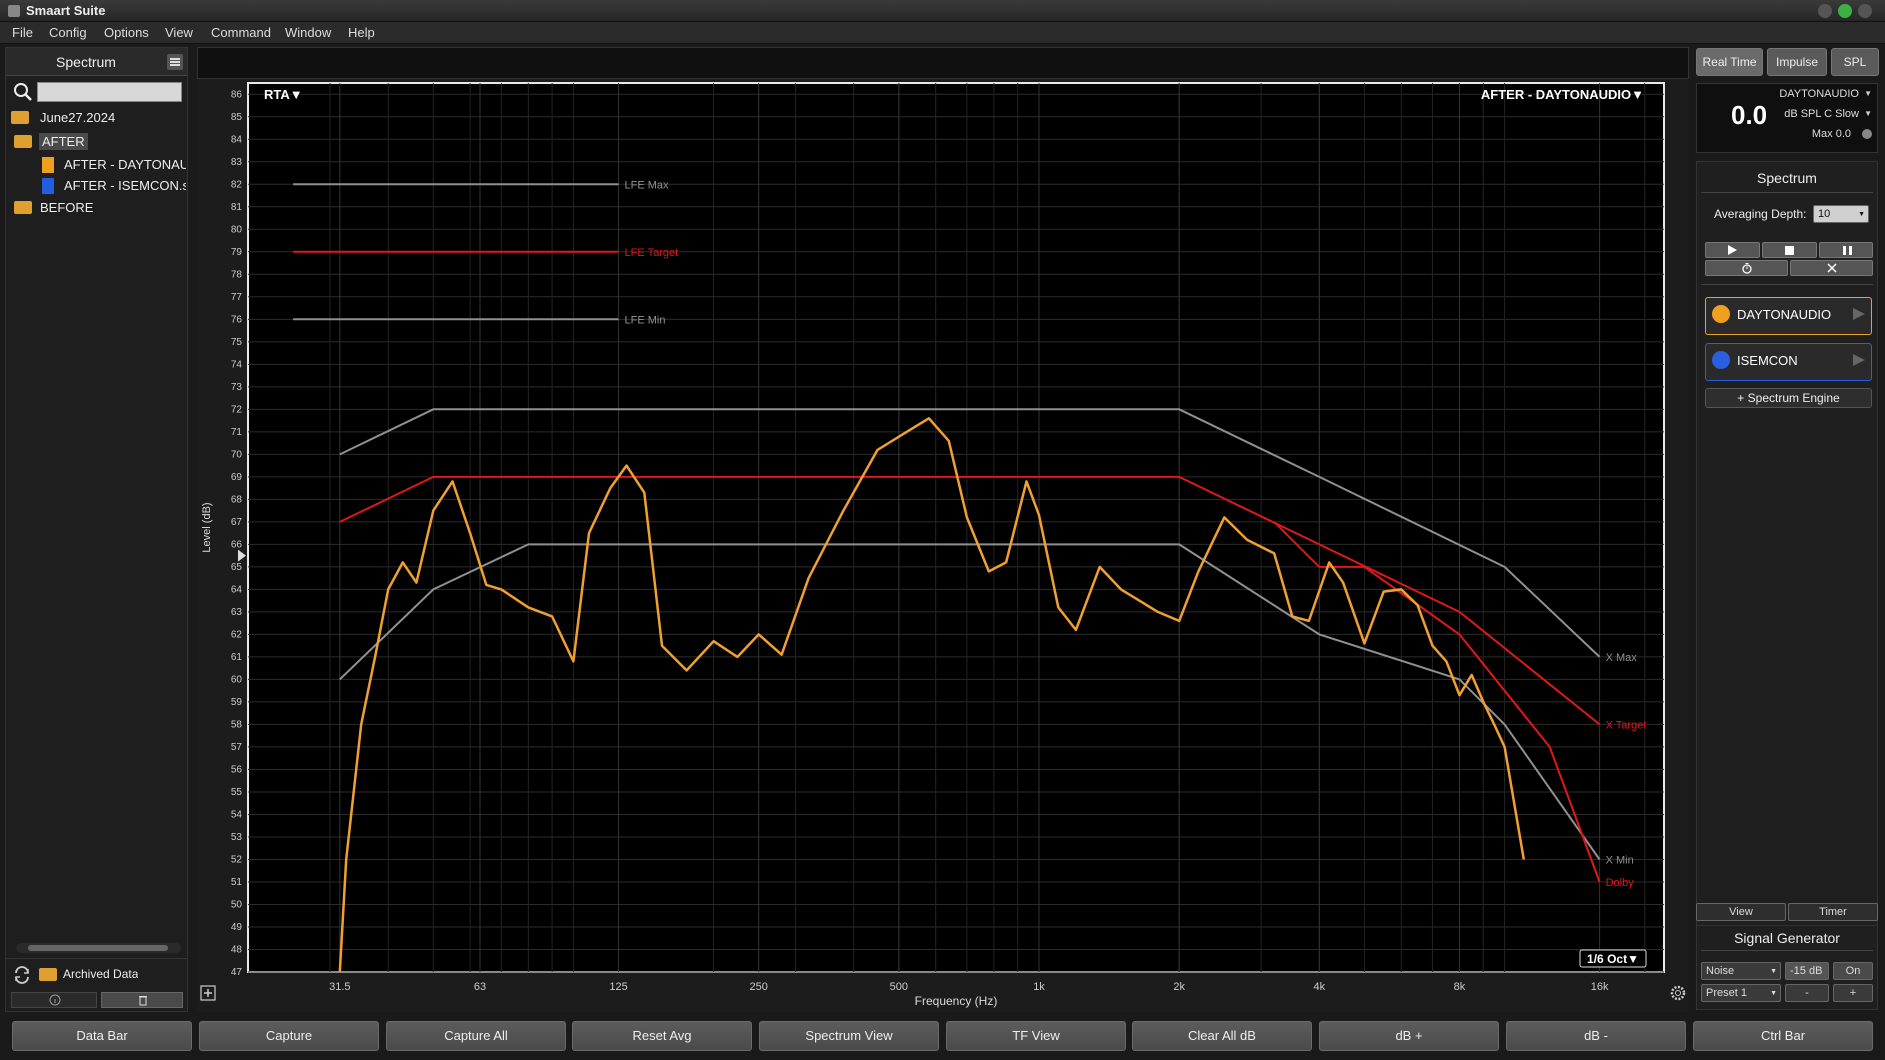 The width and height of the screenshot is (1885, 1060). I want to click on timer-tab-button: Timer, so click(1833, 912).